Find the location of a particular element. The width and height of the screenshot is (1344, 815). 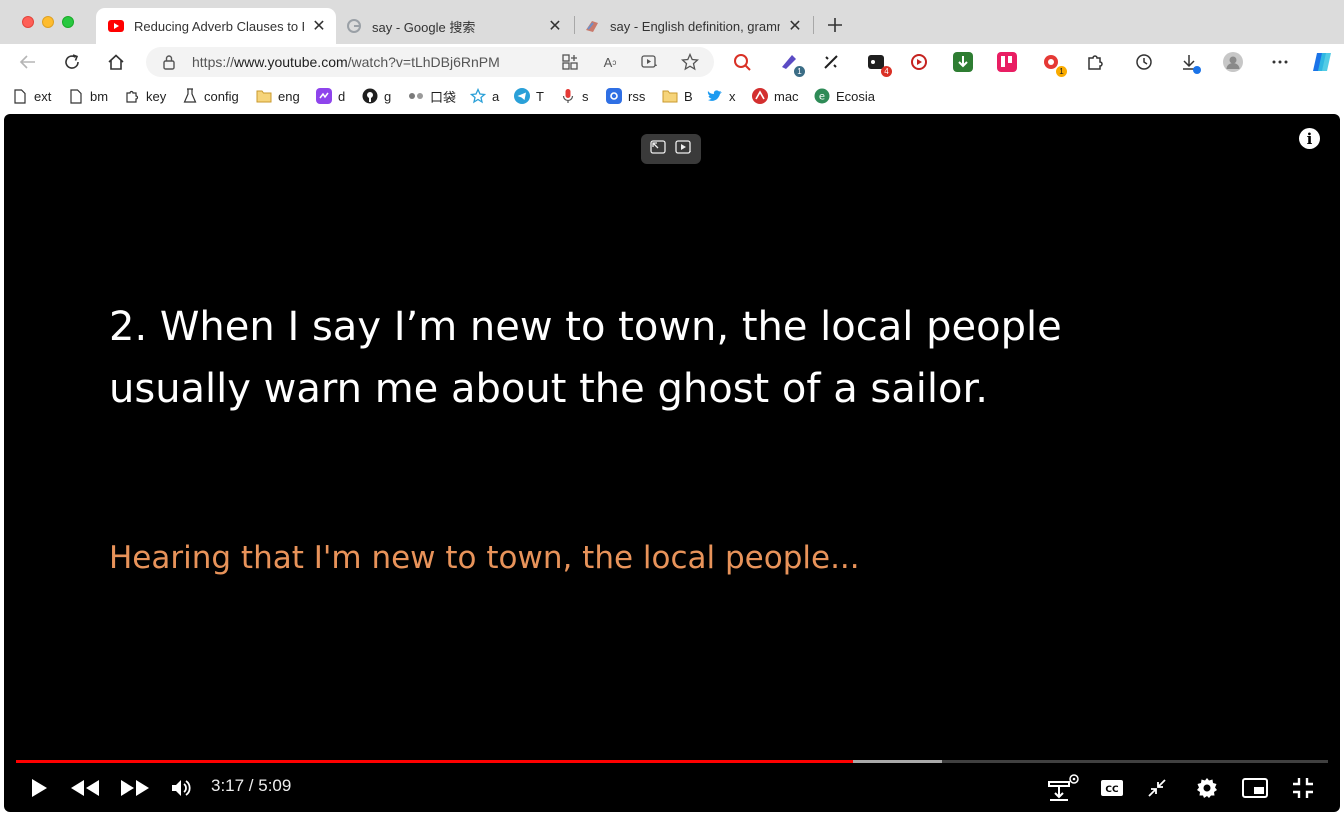

star-outline-icon is located at coordinates (478, 96).